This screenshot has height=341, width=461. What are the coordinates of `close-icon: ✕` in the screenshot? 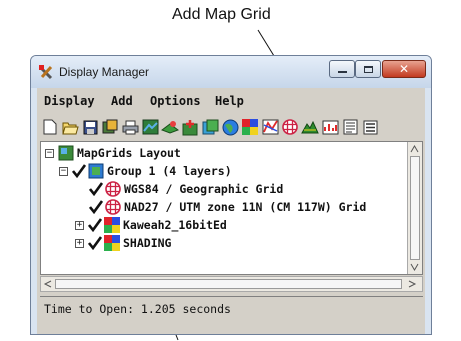 It's located at (404, 69).